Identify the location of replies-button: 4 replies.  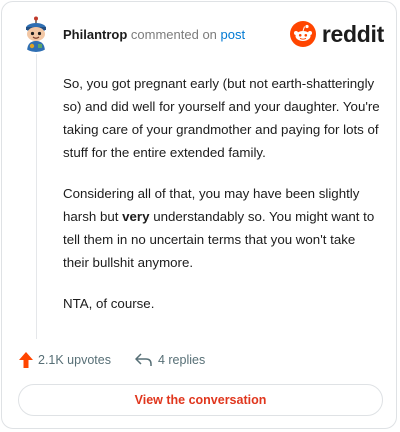
(170, 360).